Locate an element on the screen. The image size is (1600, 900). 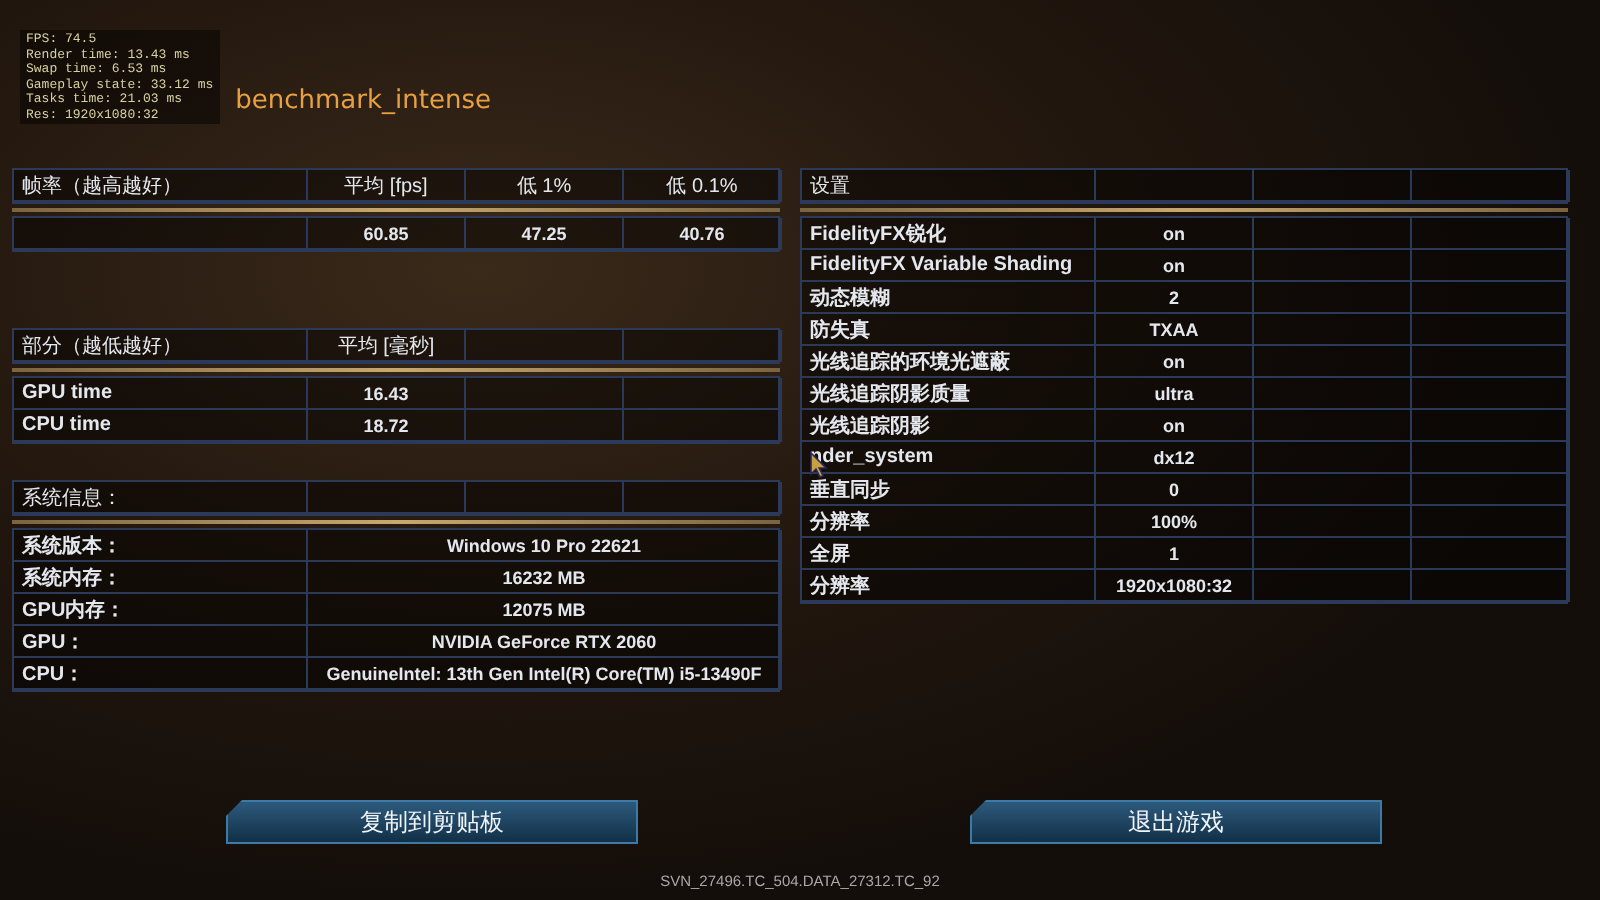
row-label: 光线追踪阴影质量 is located at coordinates (949, 394).